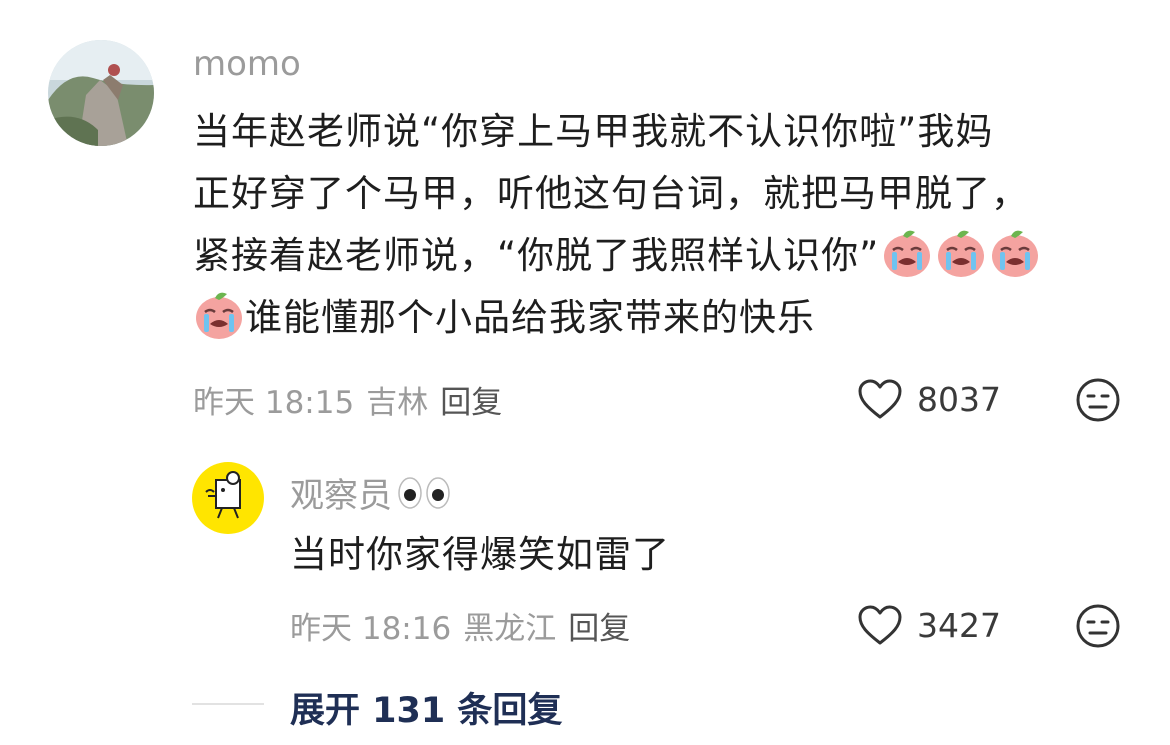 The height and width of the screenshot is (745, 1170). What do you see at coordinates (460, 625) in the screenshot?
I see `reply-meta: 昨天 18:16 黑龙江 回复` at bounding box center [460, 625].